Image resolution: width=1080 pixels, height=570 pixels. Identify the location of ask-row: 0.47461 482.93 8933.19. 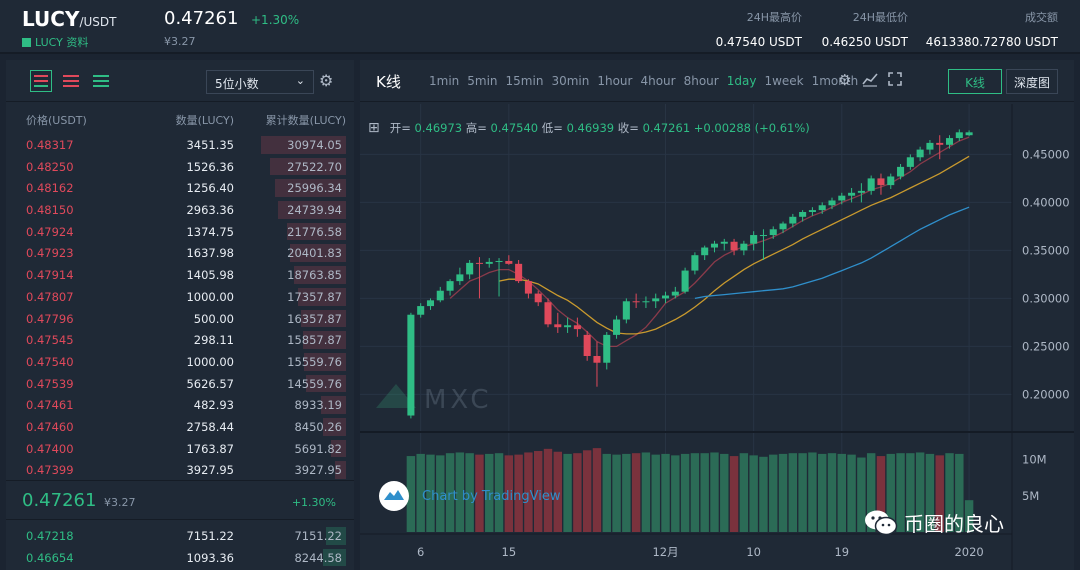
(180, 405).